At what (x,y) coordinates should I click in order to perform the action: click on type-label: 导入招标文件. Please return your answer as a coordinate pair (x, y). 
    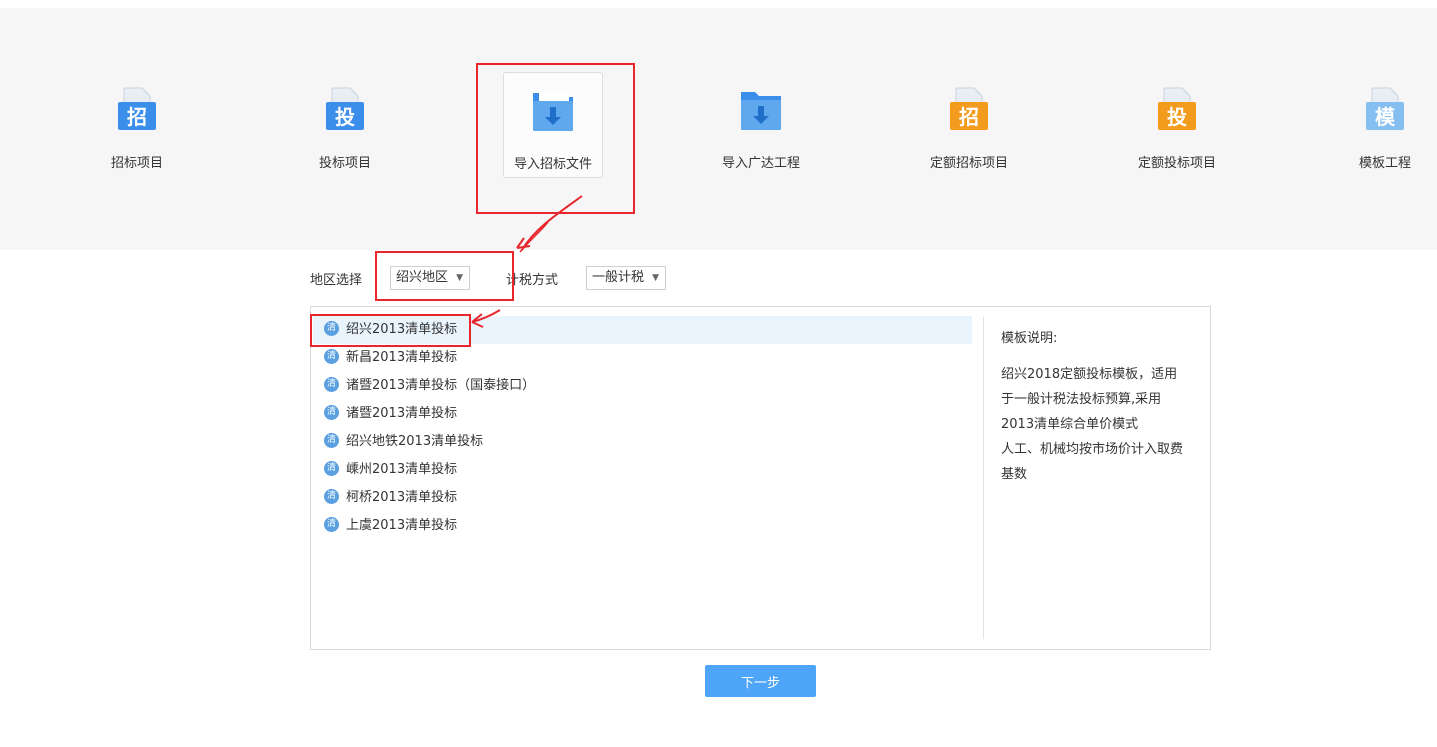
    Looking at the image, I should click on (552, 164).